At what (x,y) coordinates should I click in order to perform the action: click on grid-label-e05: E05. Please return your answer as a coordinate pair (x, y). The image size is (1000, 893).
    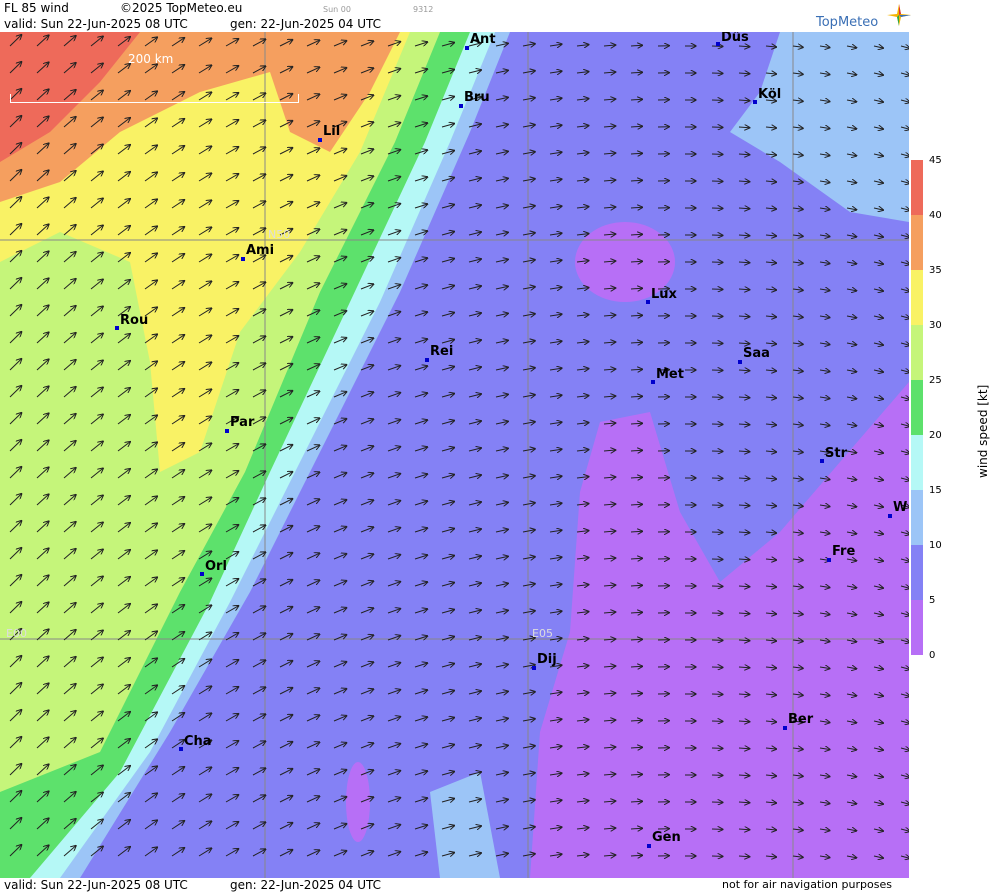
    Looking at the image, I should click on (542, 633).